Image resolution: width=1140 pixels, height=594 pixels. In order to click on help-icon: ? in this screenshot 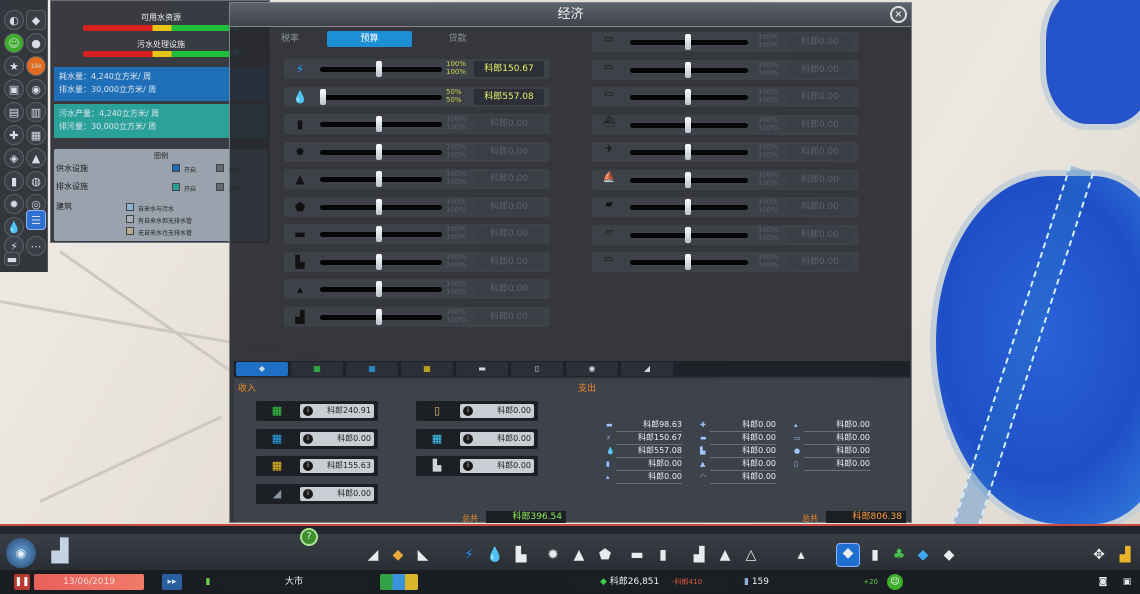, I will do `click(309, 537)`.